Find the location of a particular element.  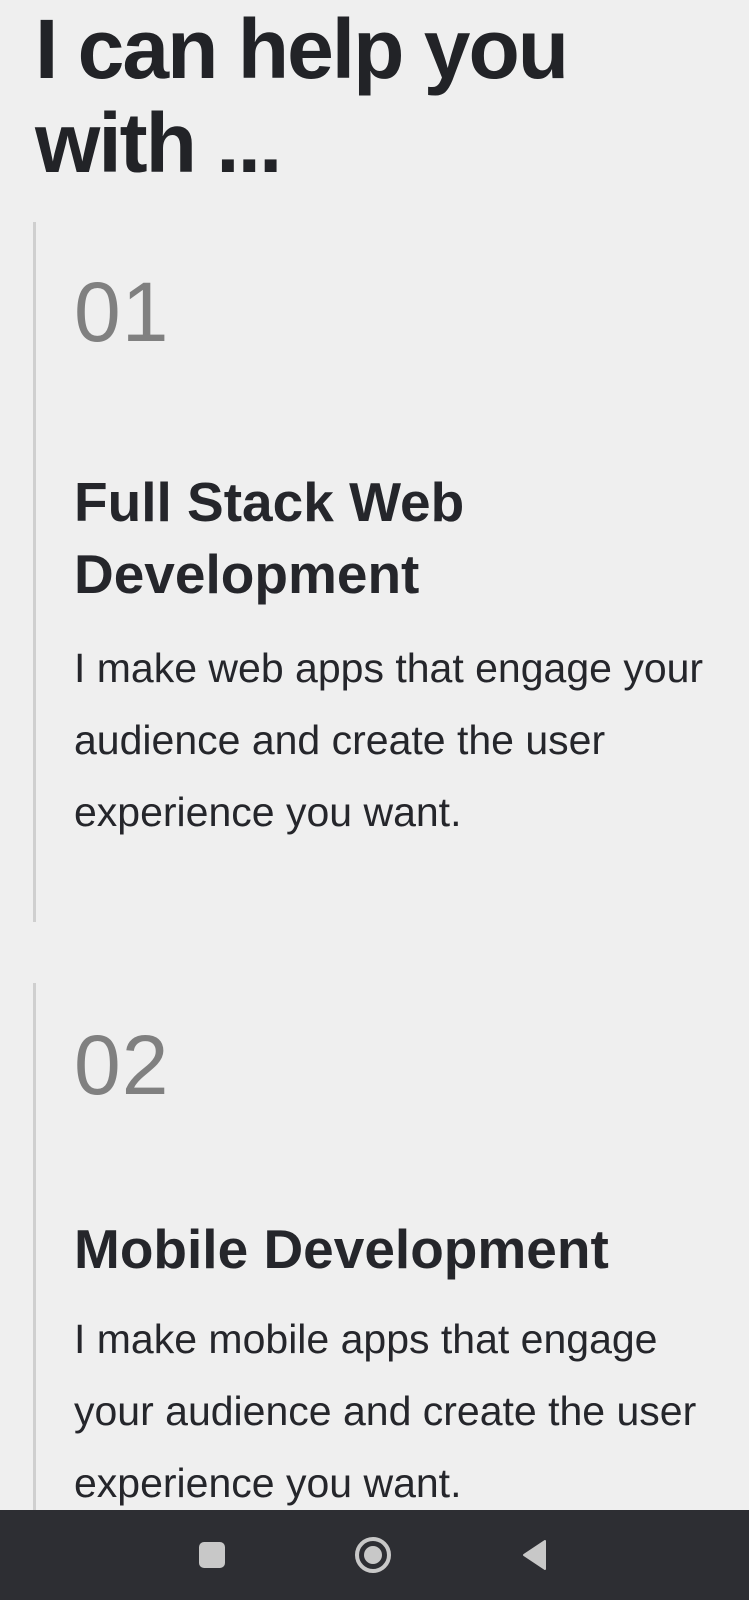

service-number: 01 is located at coordinates (122, 312).